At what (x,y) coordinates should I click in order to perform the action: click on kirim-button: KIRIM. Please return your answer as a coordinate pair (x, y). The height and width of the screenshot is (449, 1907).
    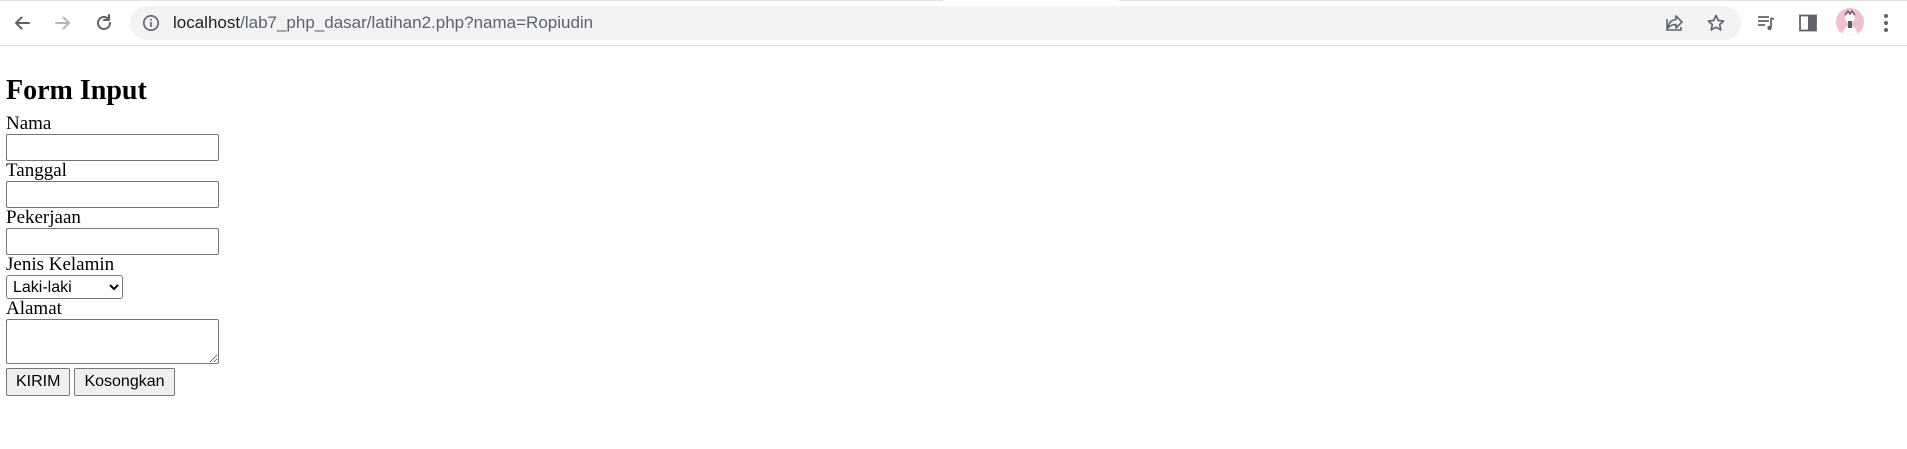
    Looking at the image, I should click on (38, 382).